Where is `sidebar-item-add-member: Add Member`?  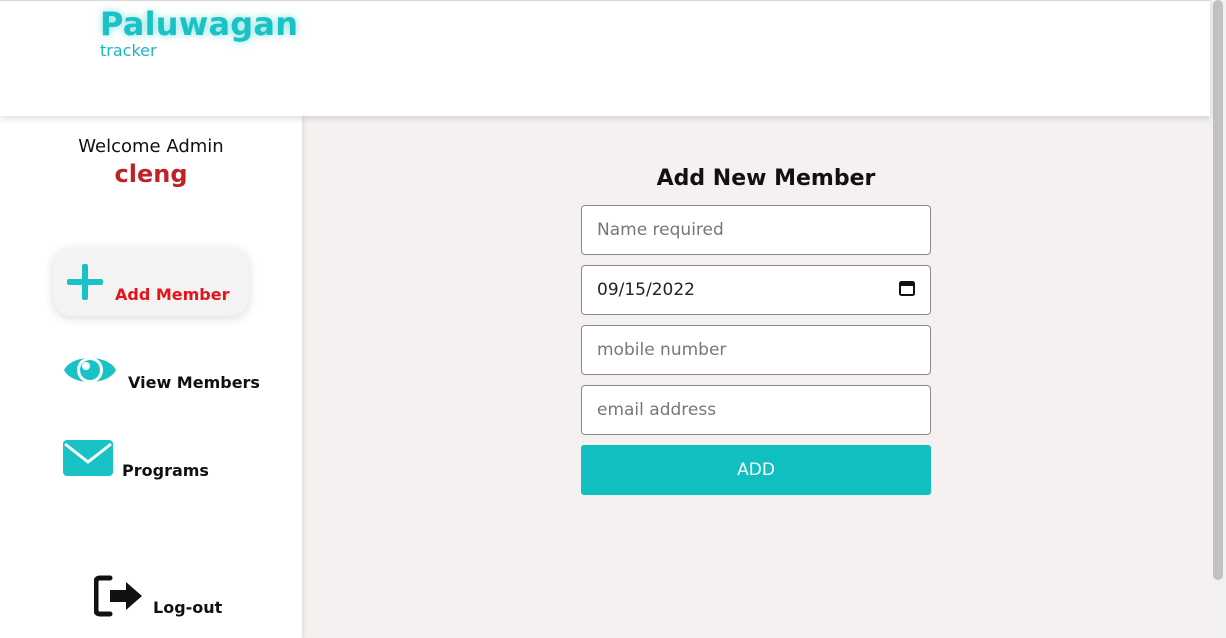 sidebar-item-add-member: Add Member is located at coordinates (151, 282).